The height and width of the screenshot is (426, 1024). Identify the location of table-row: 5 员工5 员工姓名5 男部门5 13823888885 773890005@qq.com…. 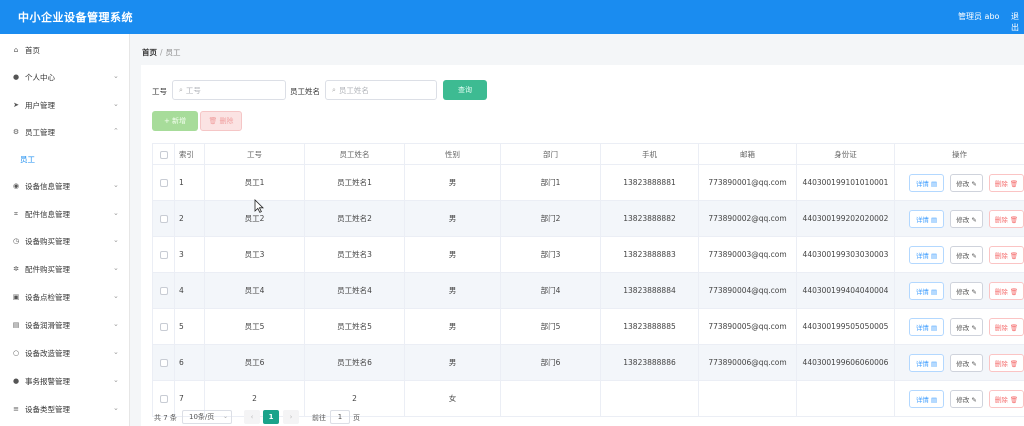
(588, 326).